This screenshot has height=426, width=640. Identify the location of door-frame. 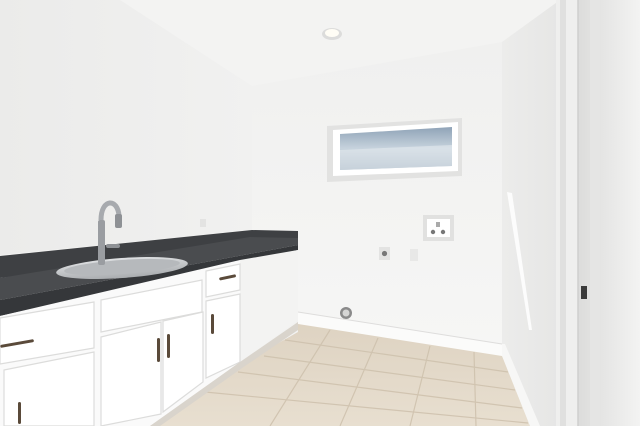
(598, 213).